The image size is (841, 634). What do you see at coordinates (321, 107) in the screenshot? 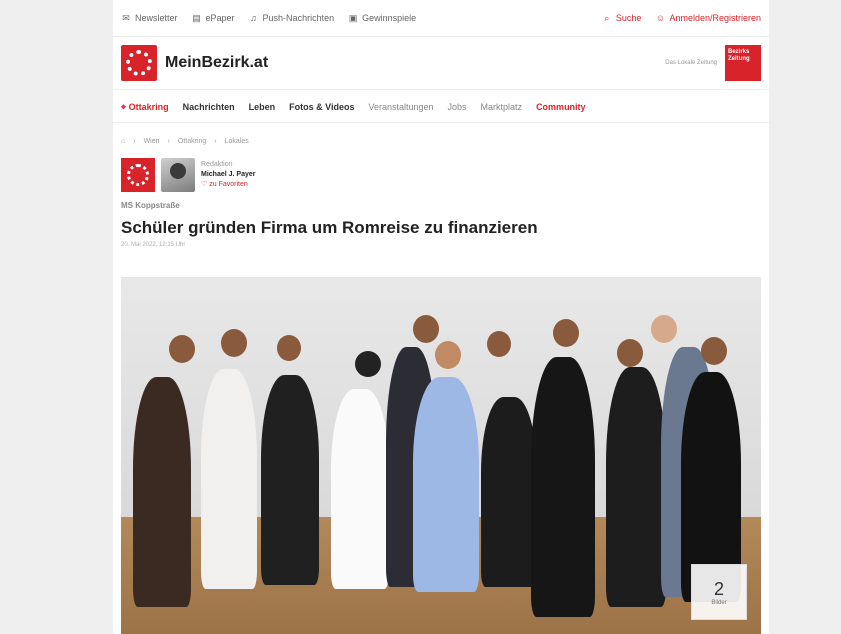
I see `nav-fotos-videos: Fotos & Videos` at bounding box center [321, 107].